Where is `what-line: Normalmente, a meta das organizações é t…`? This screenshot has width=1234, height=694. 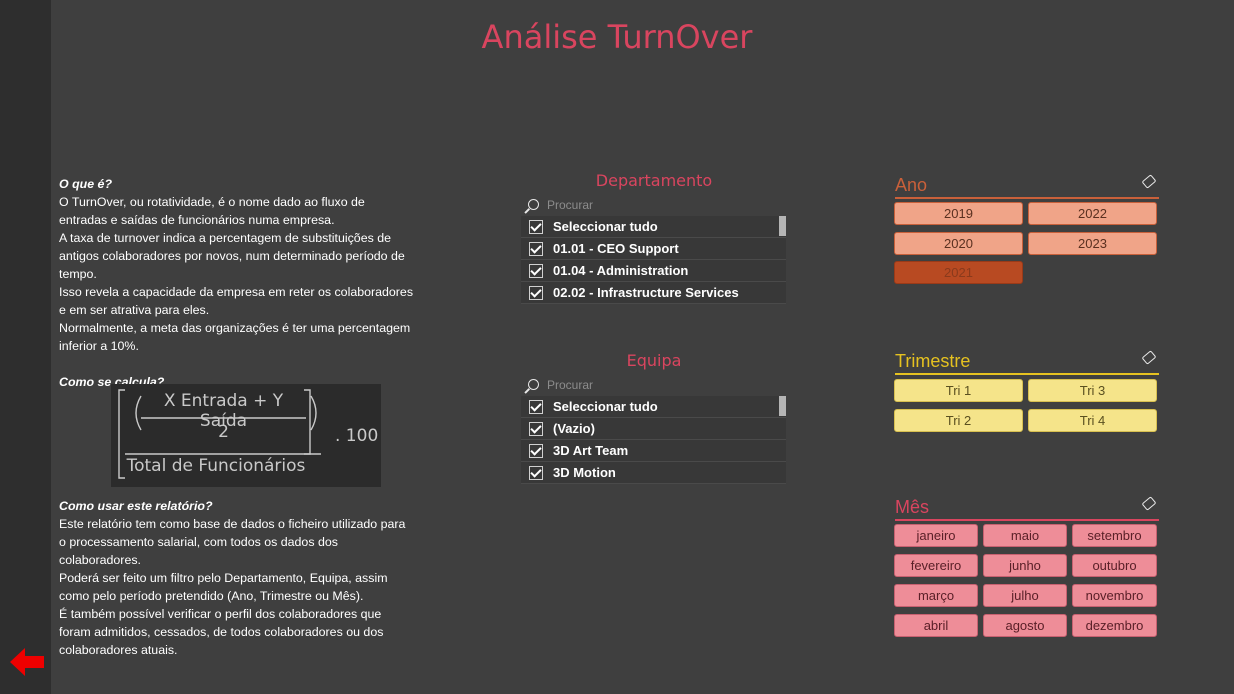
what-line: Normalmente, a meta das organizações é t… is located at coordinates (235, 328).